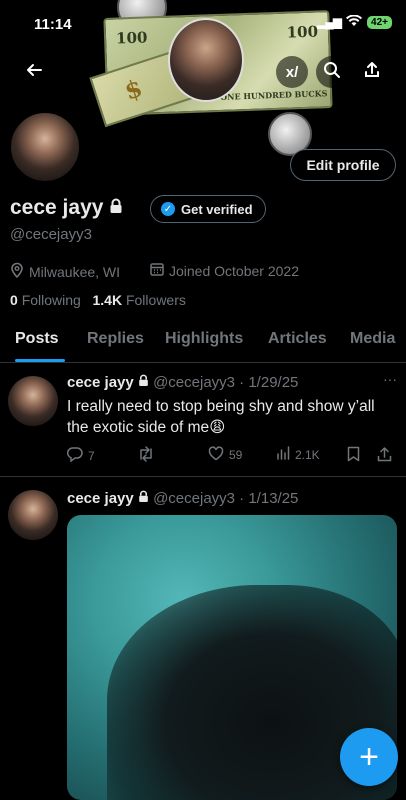 This screenshot has height=800, width=406. I want to click on wifi-icon, so click(354, 22).